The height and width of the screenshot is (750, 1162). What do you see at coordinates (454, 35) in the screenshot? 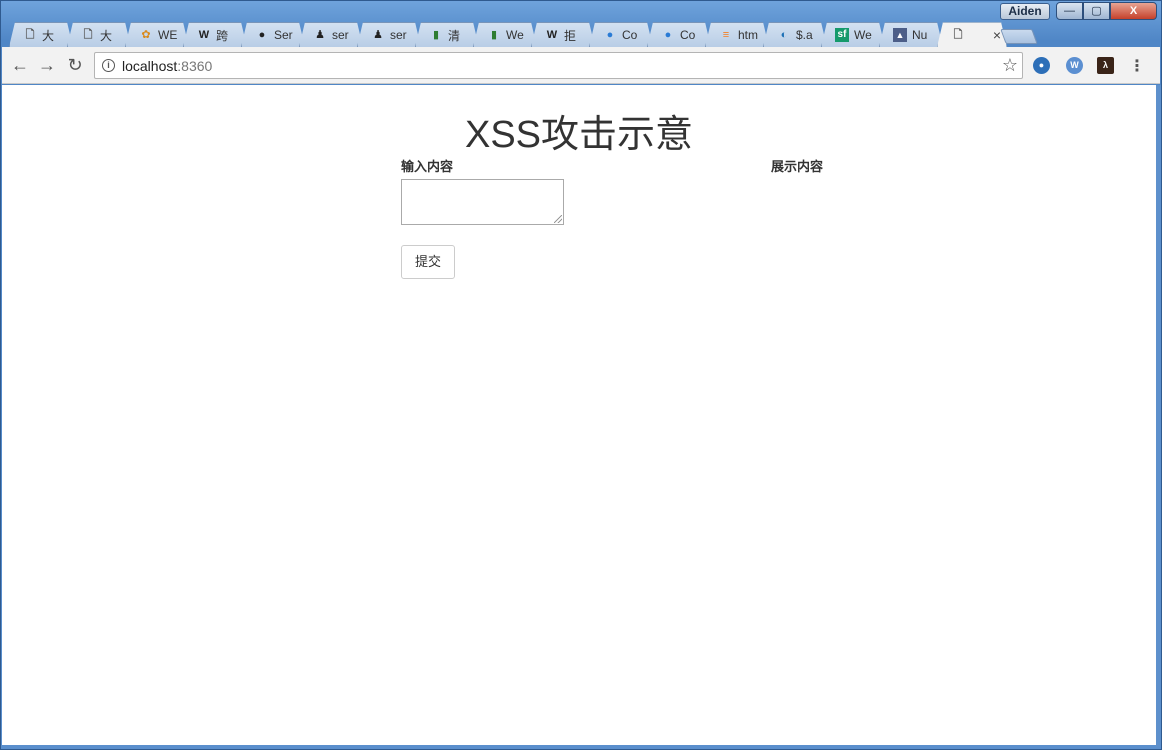
I see `tab-label: 清` at bounding box center [454, 35].